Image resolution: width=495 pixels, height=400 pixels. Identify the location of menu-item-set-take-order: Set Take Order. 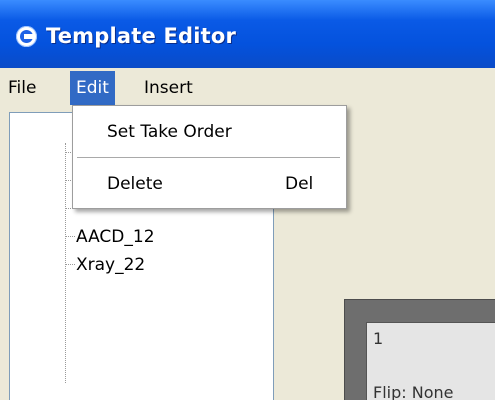
(209, 132).